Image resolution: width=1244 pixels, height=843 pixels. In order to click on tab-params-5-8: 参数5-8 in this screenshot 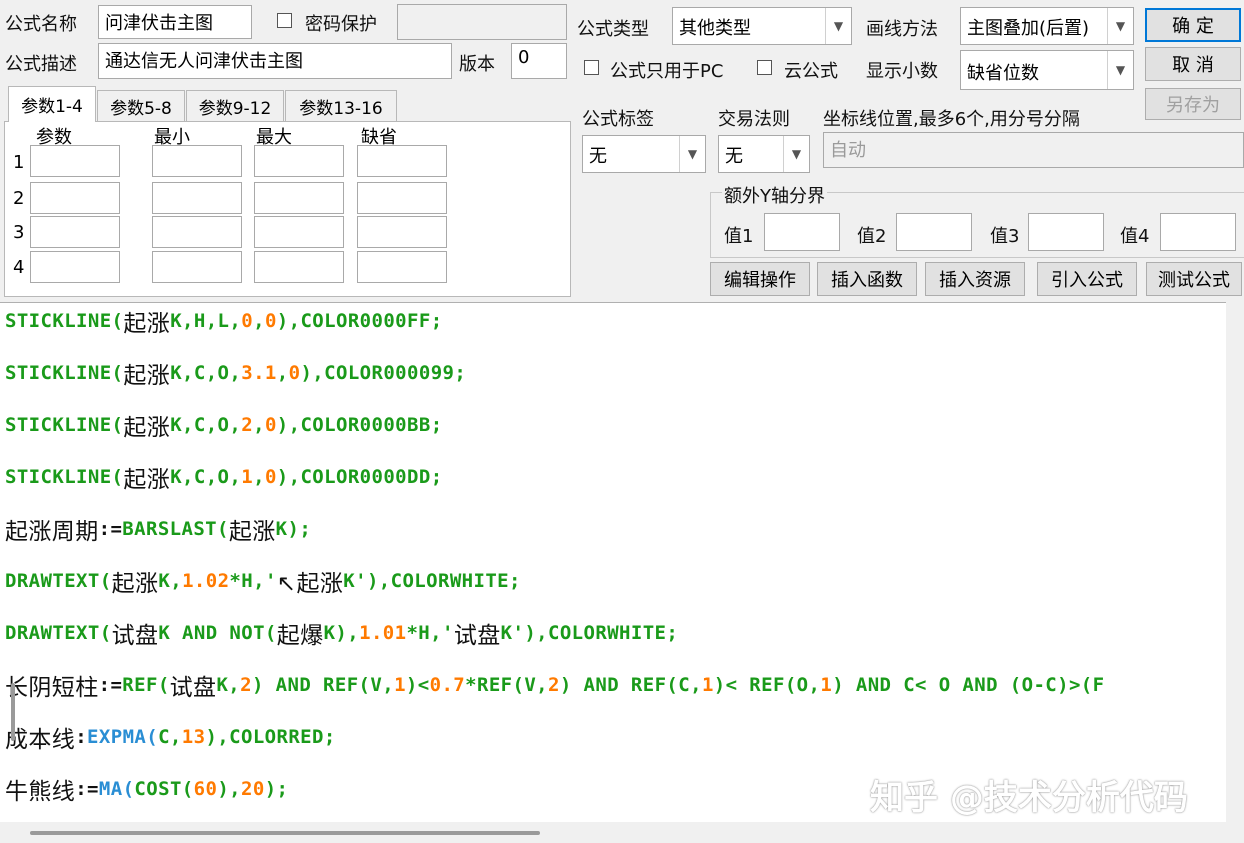, I will do `click(141, 106)`.